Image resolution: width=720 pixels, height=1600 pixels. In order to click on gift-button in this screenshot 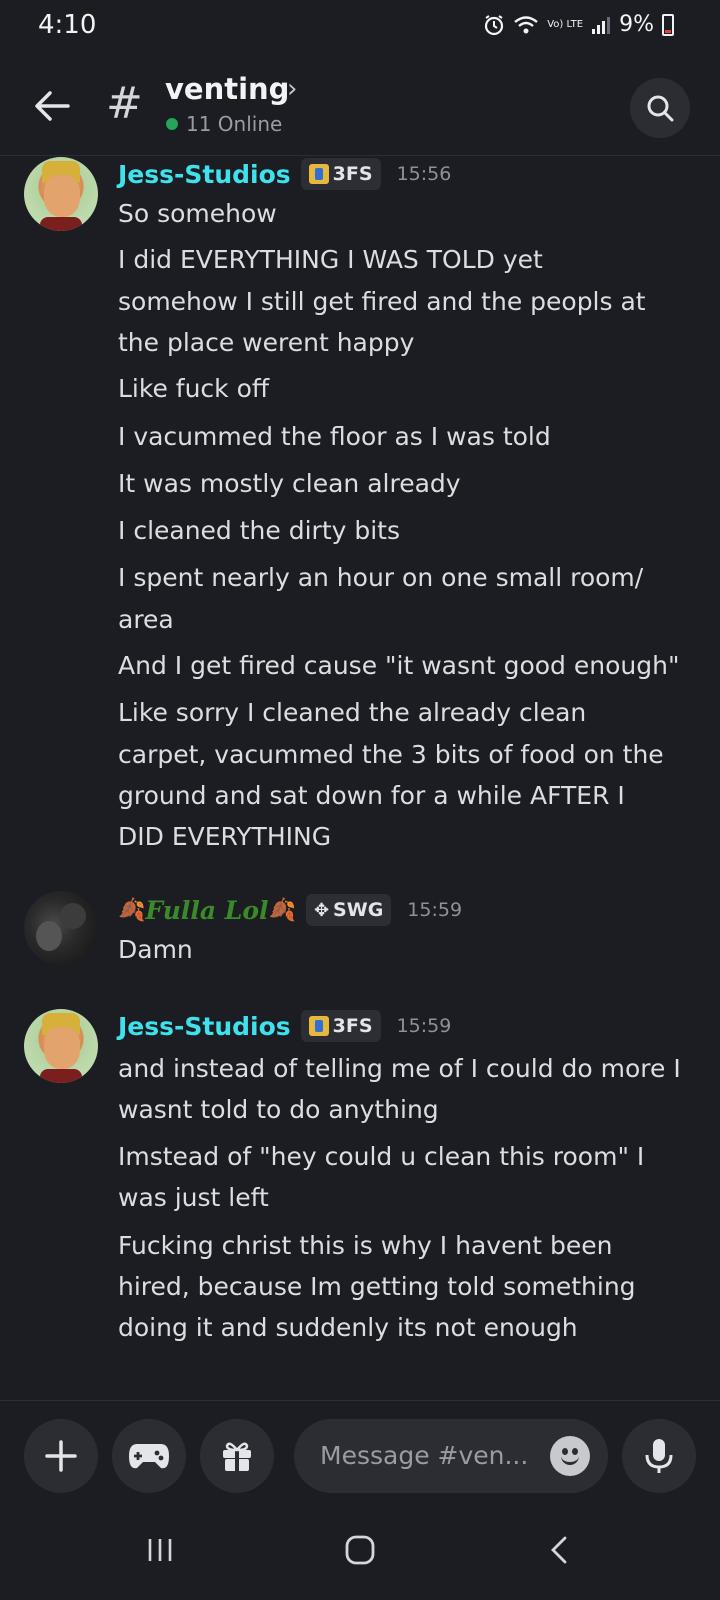, I will do `click(237, 1456)`.